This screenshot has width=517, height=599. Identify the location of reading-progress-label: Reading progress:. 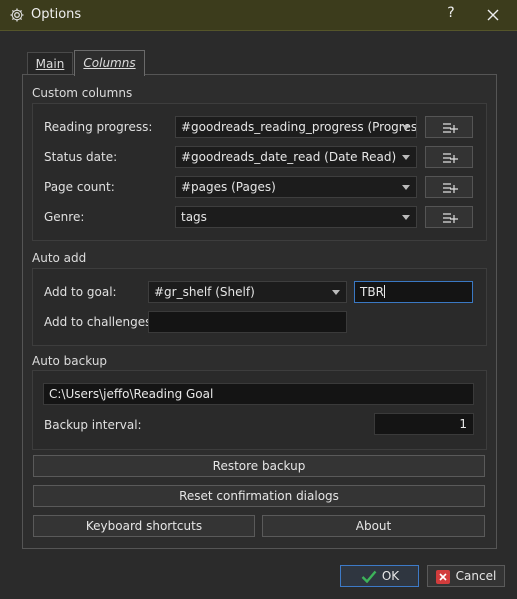
(98, 127).